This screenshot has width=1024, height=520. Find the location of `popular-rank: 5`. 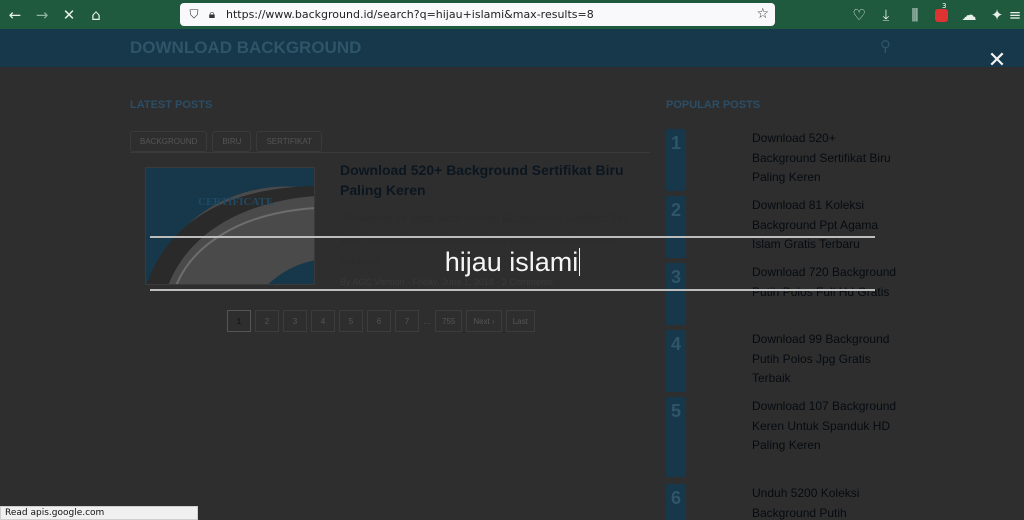

popular-rank: 5 is located at coordinates (676, 437).